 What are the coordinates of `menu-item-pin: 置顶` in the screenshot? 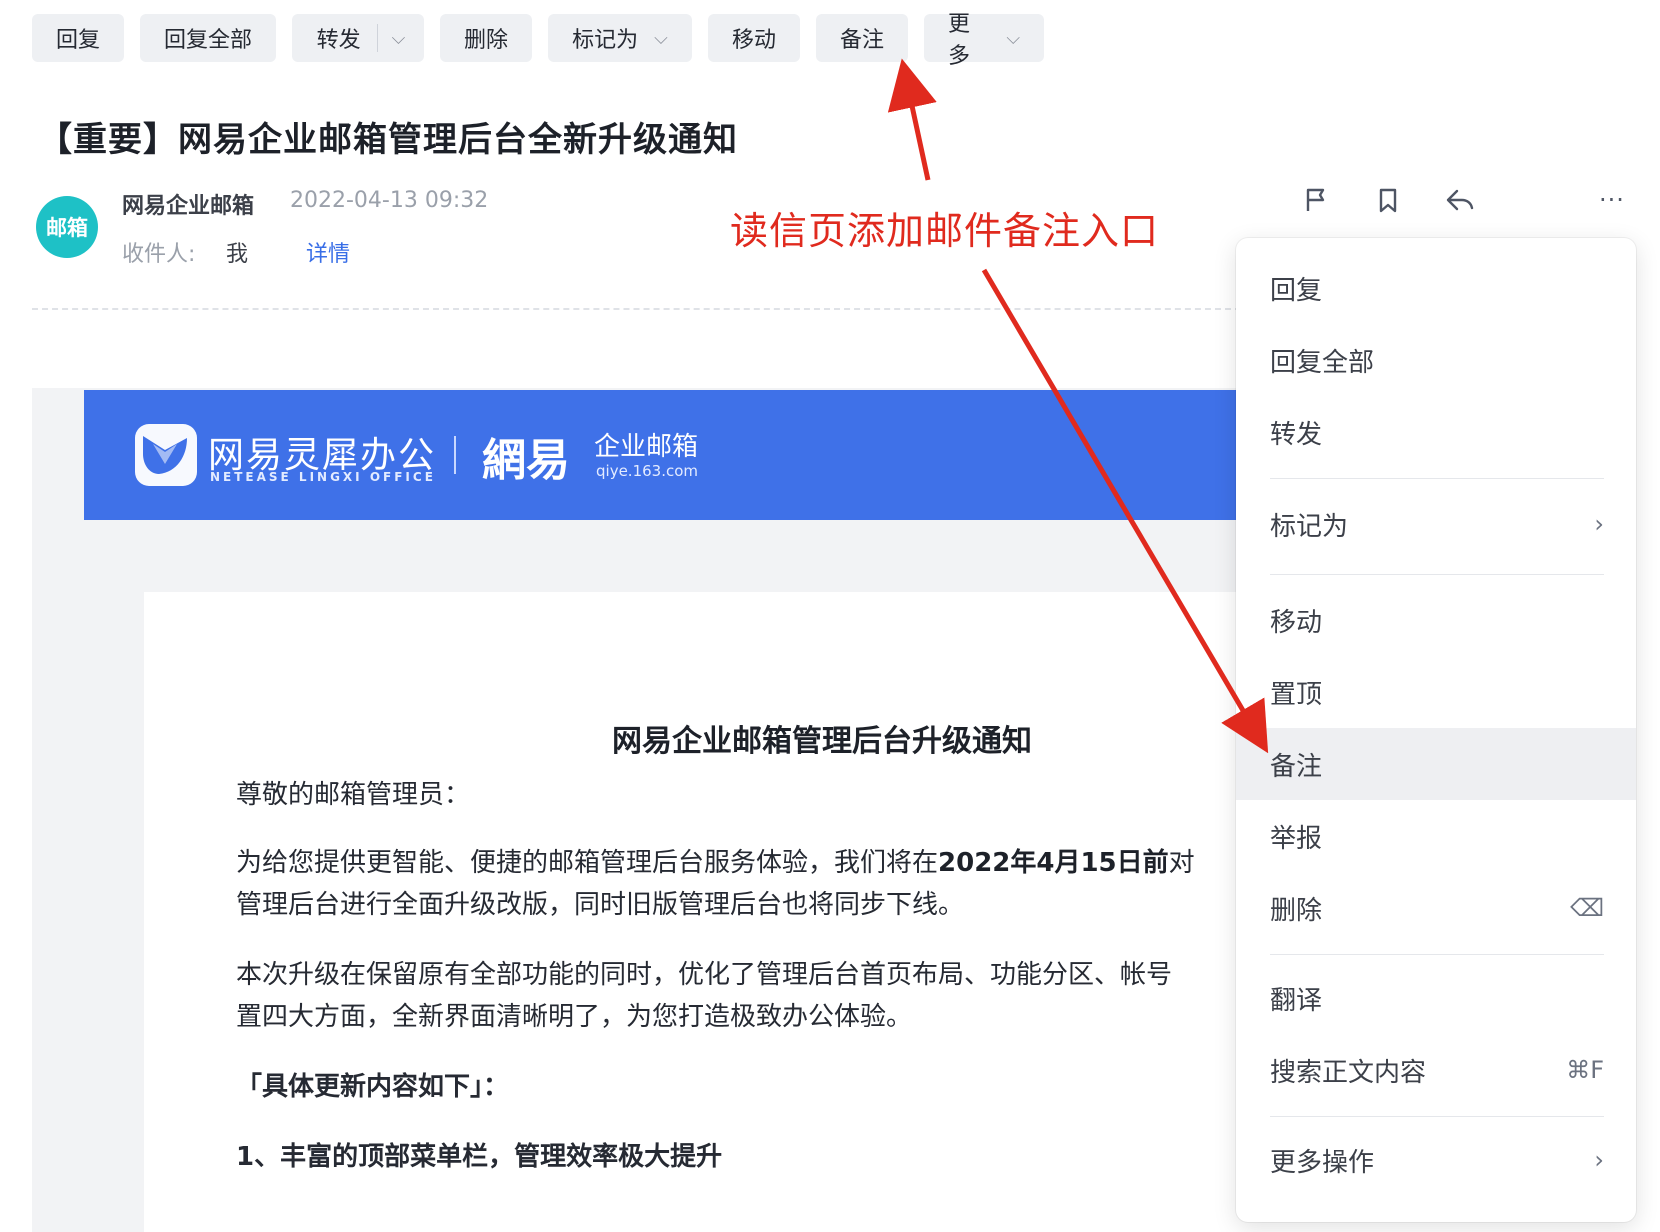 It's located at (1436, 692).